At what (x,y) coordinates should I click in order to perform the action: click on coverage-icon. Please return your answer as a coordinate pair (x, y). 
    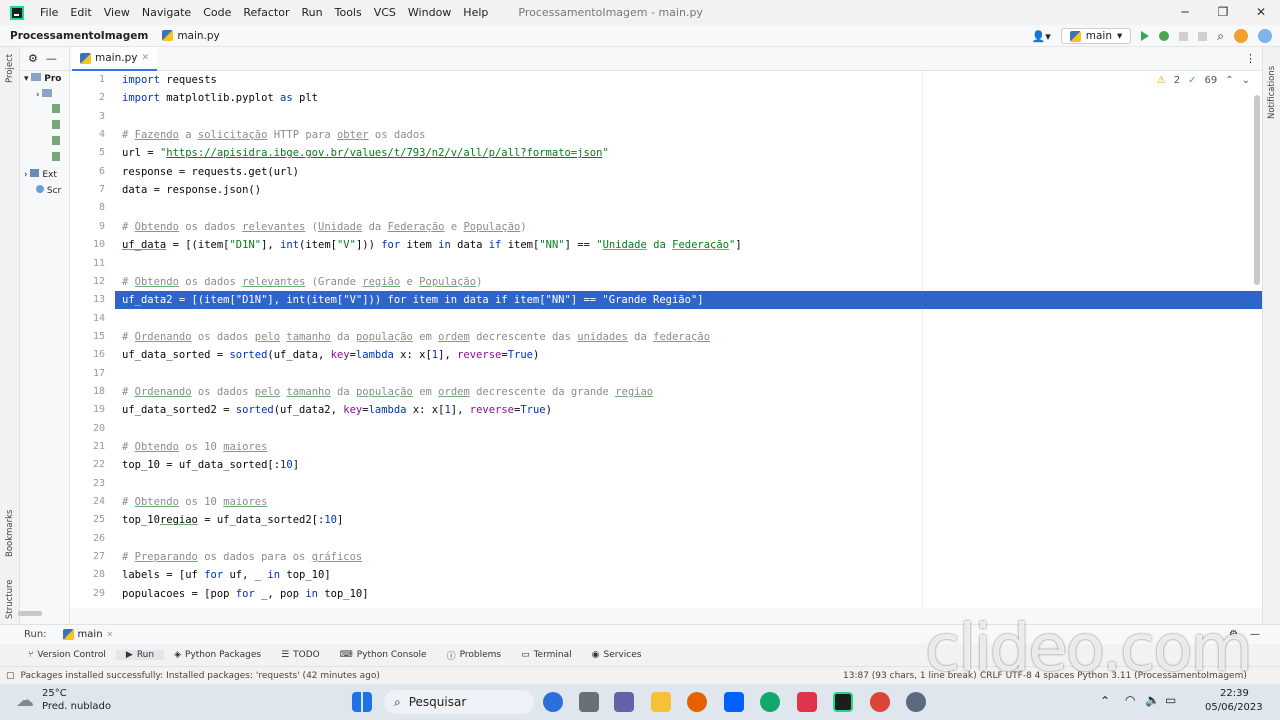
    Looking at the image, I should click on (1184, 36).